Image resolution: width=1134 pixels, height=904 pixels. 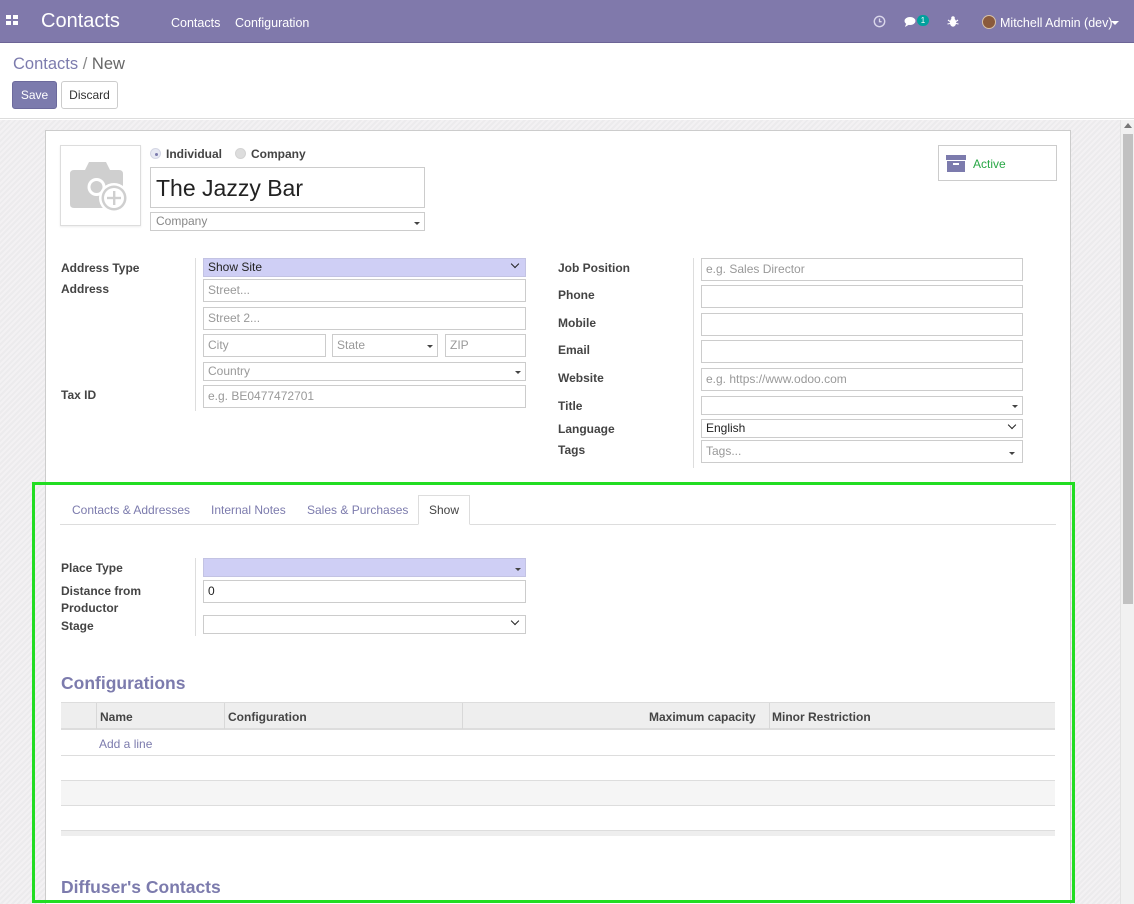 I want to click on tab-show: Show, so click(x=444, y=510).